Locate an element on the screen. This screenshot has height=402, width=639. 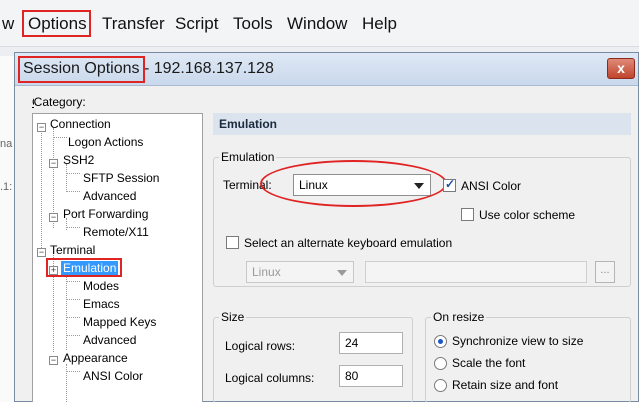
resize-option-retain-label: Retain size and font is located at coordinates (505, 385).